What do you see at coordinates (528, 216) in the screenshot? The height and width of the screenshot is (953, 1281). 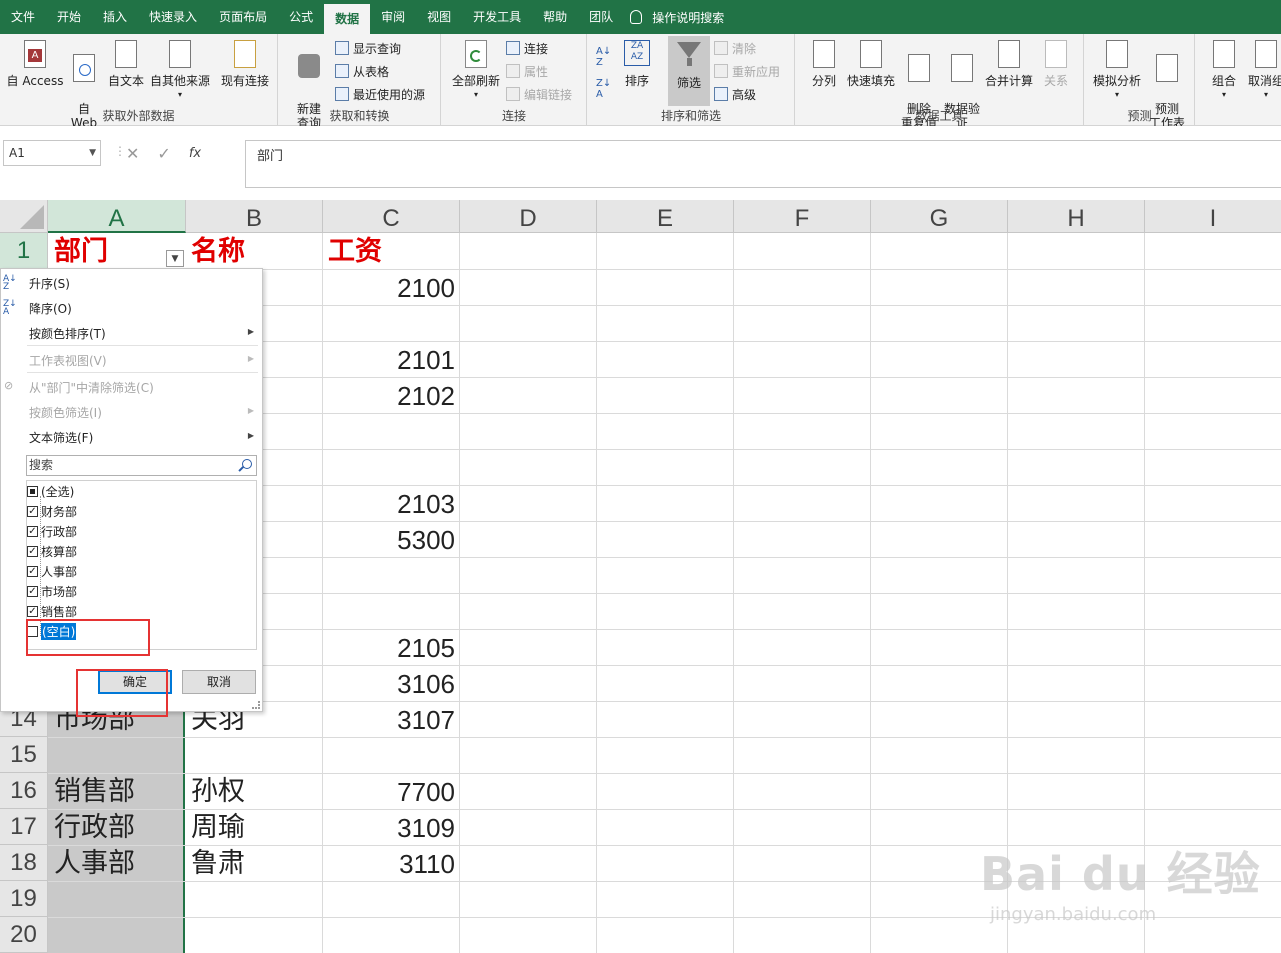 I see `column-header-d: D` at bounding box center [528, 216].